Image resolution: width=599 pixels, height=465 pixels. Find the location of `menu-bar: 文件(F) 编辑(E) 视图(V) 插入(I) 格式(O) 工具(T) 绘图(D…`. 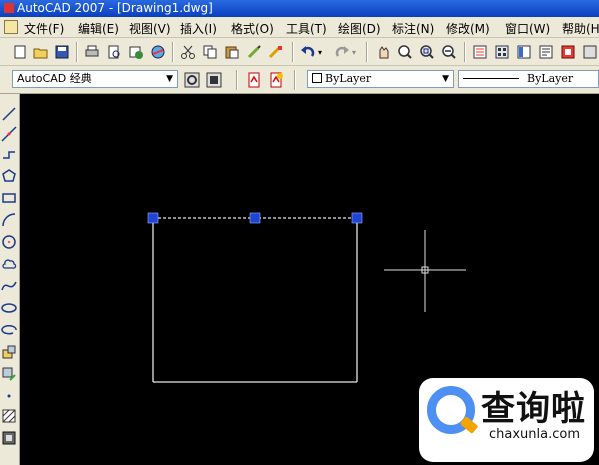

menu-bar: 文件(F) 编辑(E) 视图(V) 插入(I) 格式(O) 工具(T) 绘图(D… is located at coordinates (299, 27).